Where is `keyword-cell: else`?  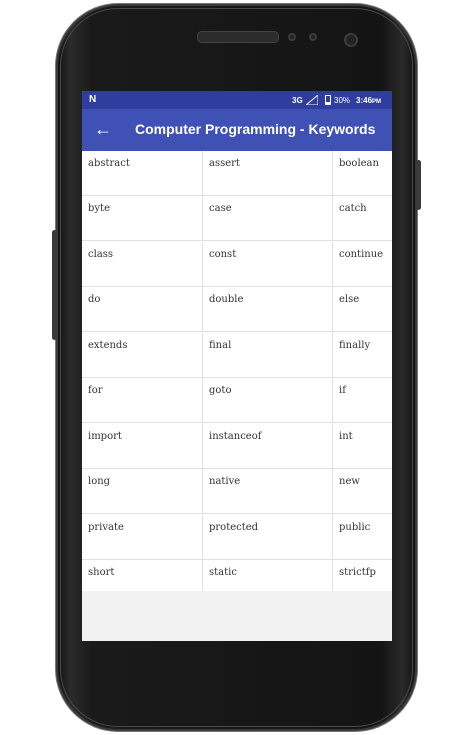
keyword-cell: else is located at coordinates (362, 309).